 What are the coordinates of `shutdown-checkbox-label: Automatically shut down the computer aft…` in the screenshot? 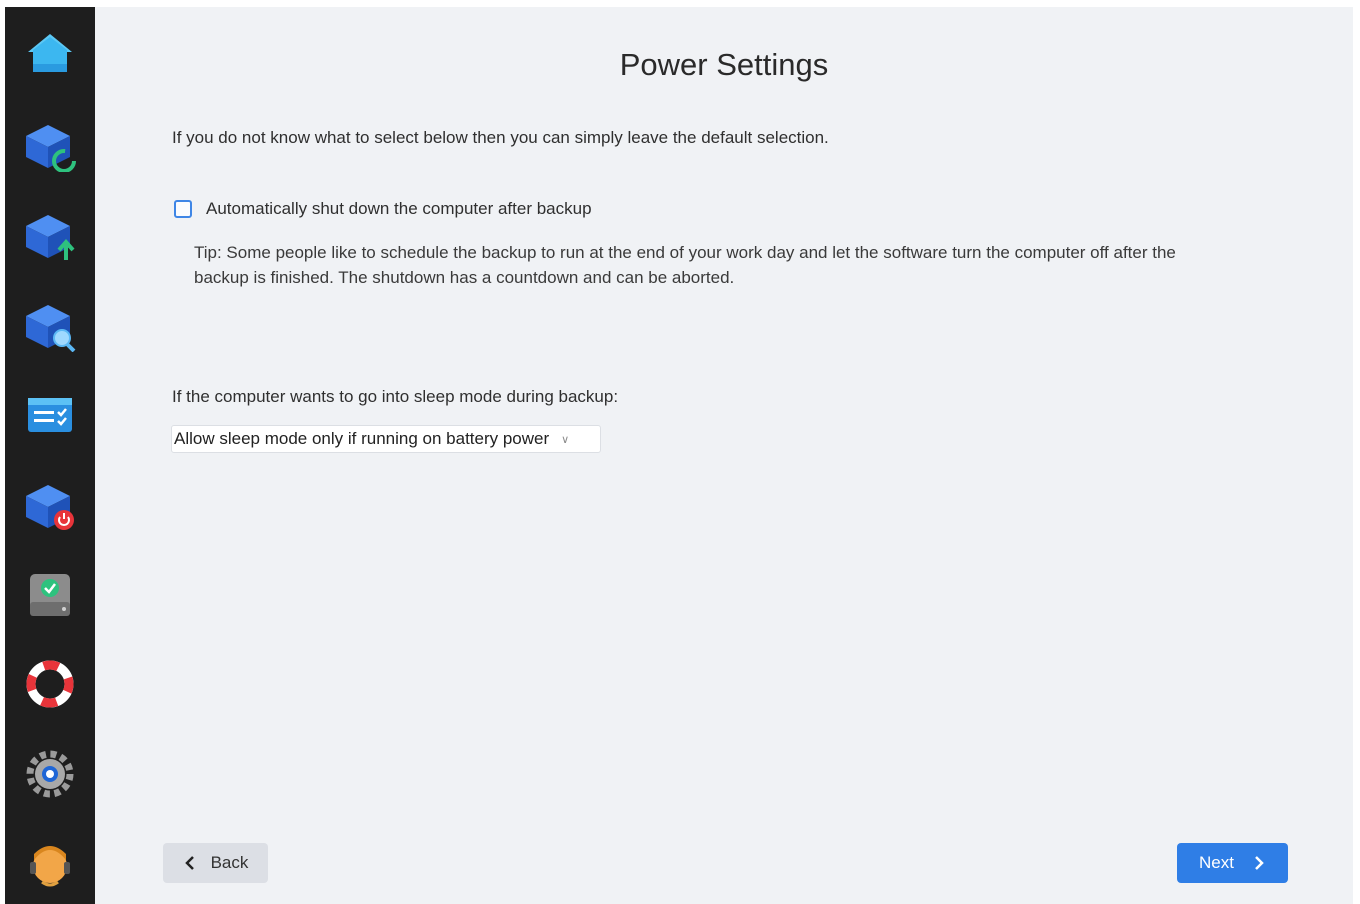 It's located at (399, 209).